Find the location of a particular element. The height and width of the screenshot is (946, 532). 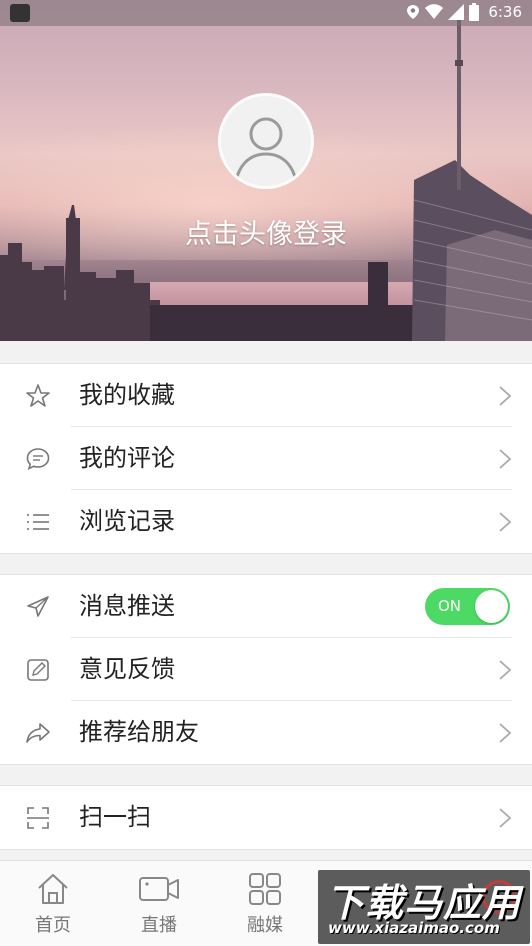

watermark-logo: 下载马应用 www.xiazaimao.com is located at coordinates (424, 907).